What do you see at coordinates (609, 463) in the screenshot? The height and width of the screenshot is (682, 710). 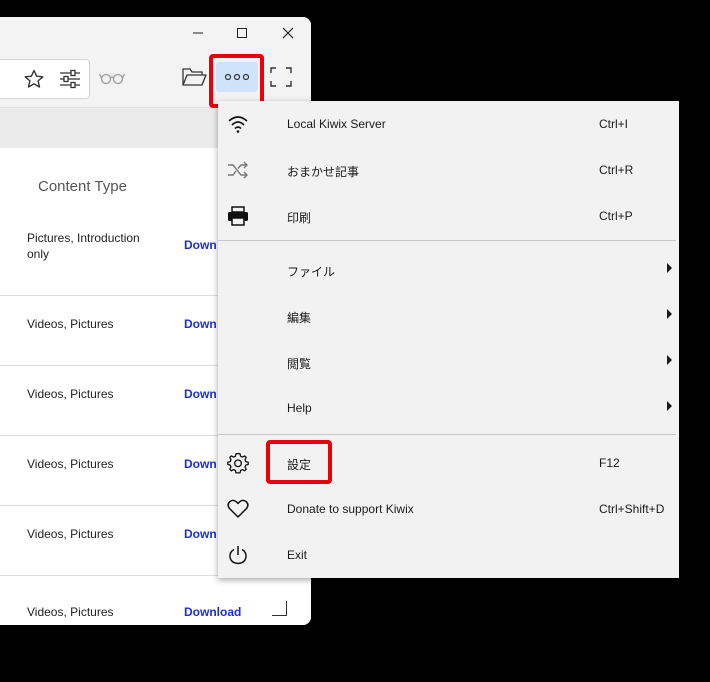 I see `menu-item-shortcut: F12` at bounding box center [609, 463].